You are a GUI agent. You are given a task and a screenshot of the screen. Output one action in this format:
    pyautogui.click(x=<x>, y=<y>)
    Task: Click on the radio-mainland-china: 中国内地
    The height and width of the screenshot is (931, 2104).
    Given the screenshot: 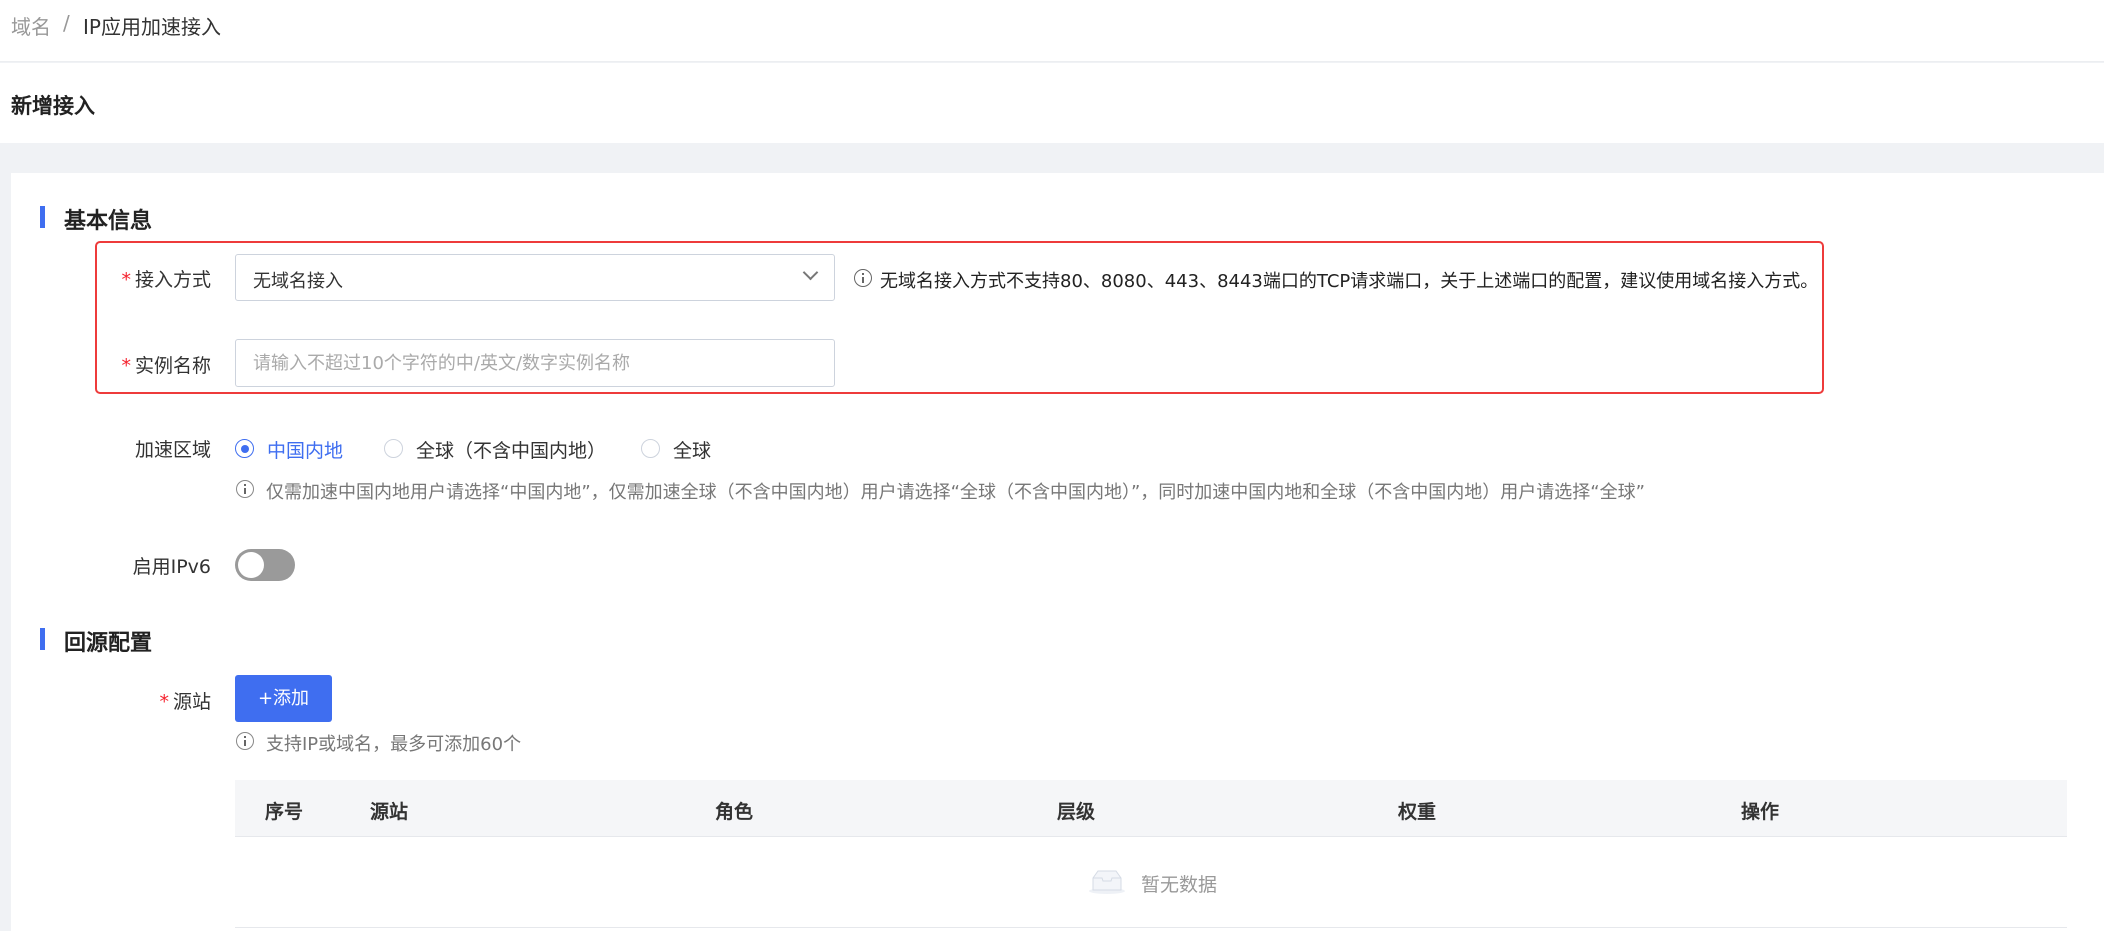 What is the action you would take?
    pyautogui.click(x=295, y=449)
    